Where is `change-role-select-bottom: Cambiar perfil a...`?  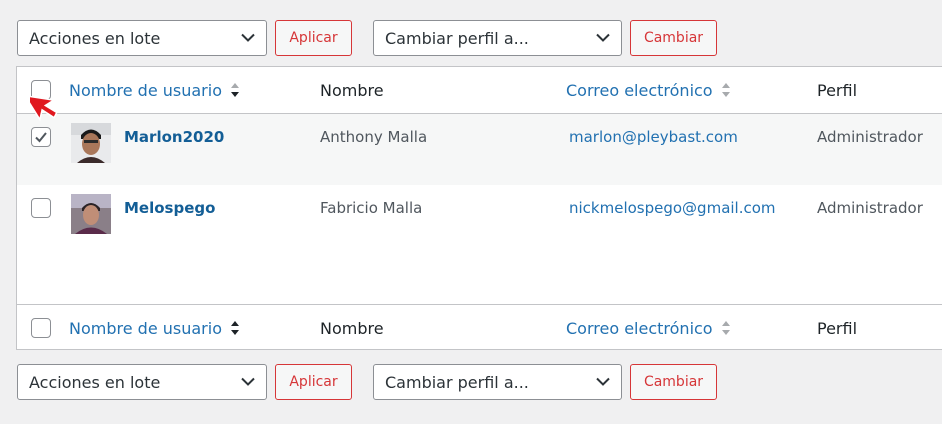
change-role-select-bottom: Cambiar perfil a... is located at coordinates (497, 382).